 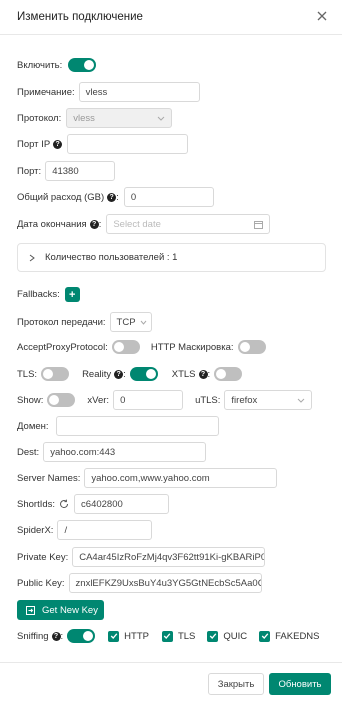 What do you see at coordinates (300, 684) in the screenshot?
I see `update-button: Обновить` at bounding box center [300, 684].